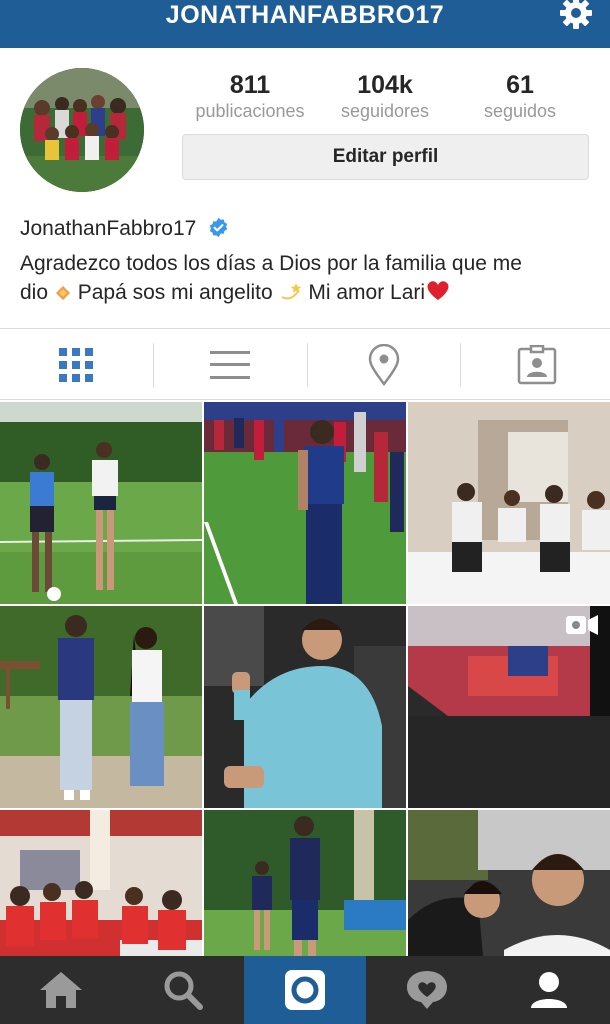  I want to click on nav-profile, so click(549, 990).